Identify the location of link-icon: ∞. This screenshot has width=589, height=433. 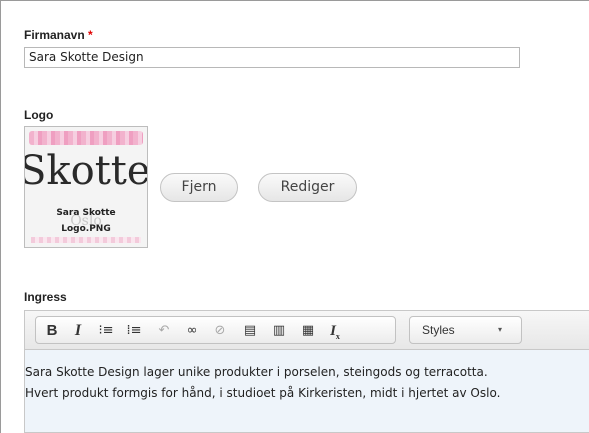
(192, 331).